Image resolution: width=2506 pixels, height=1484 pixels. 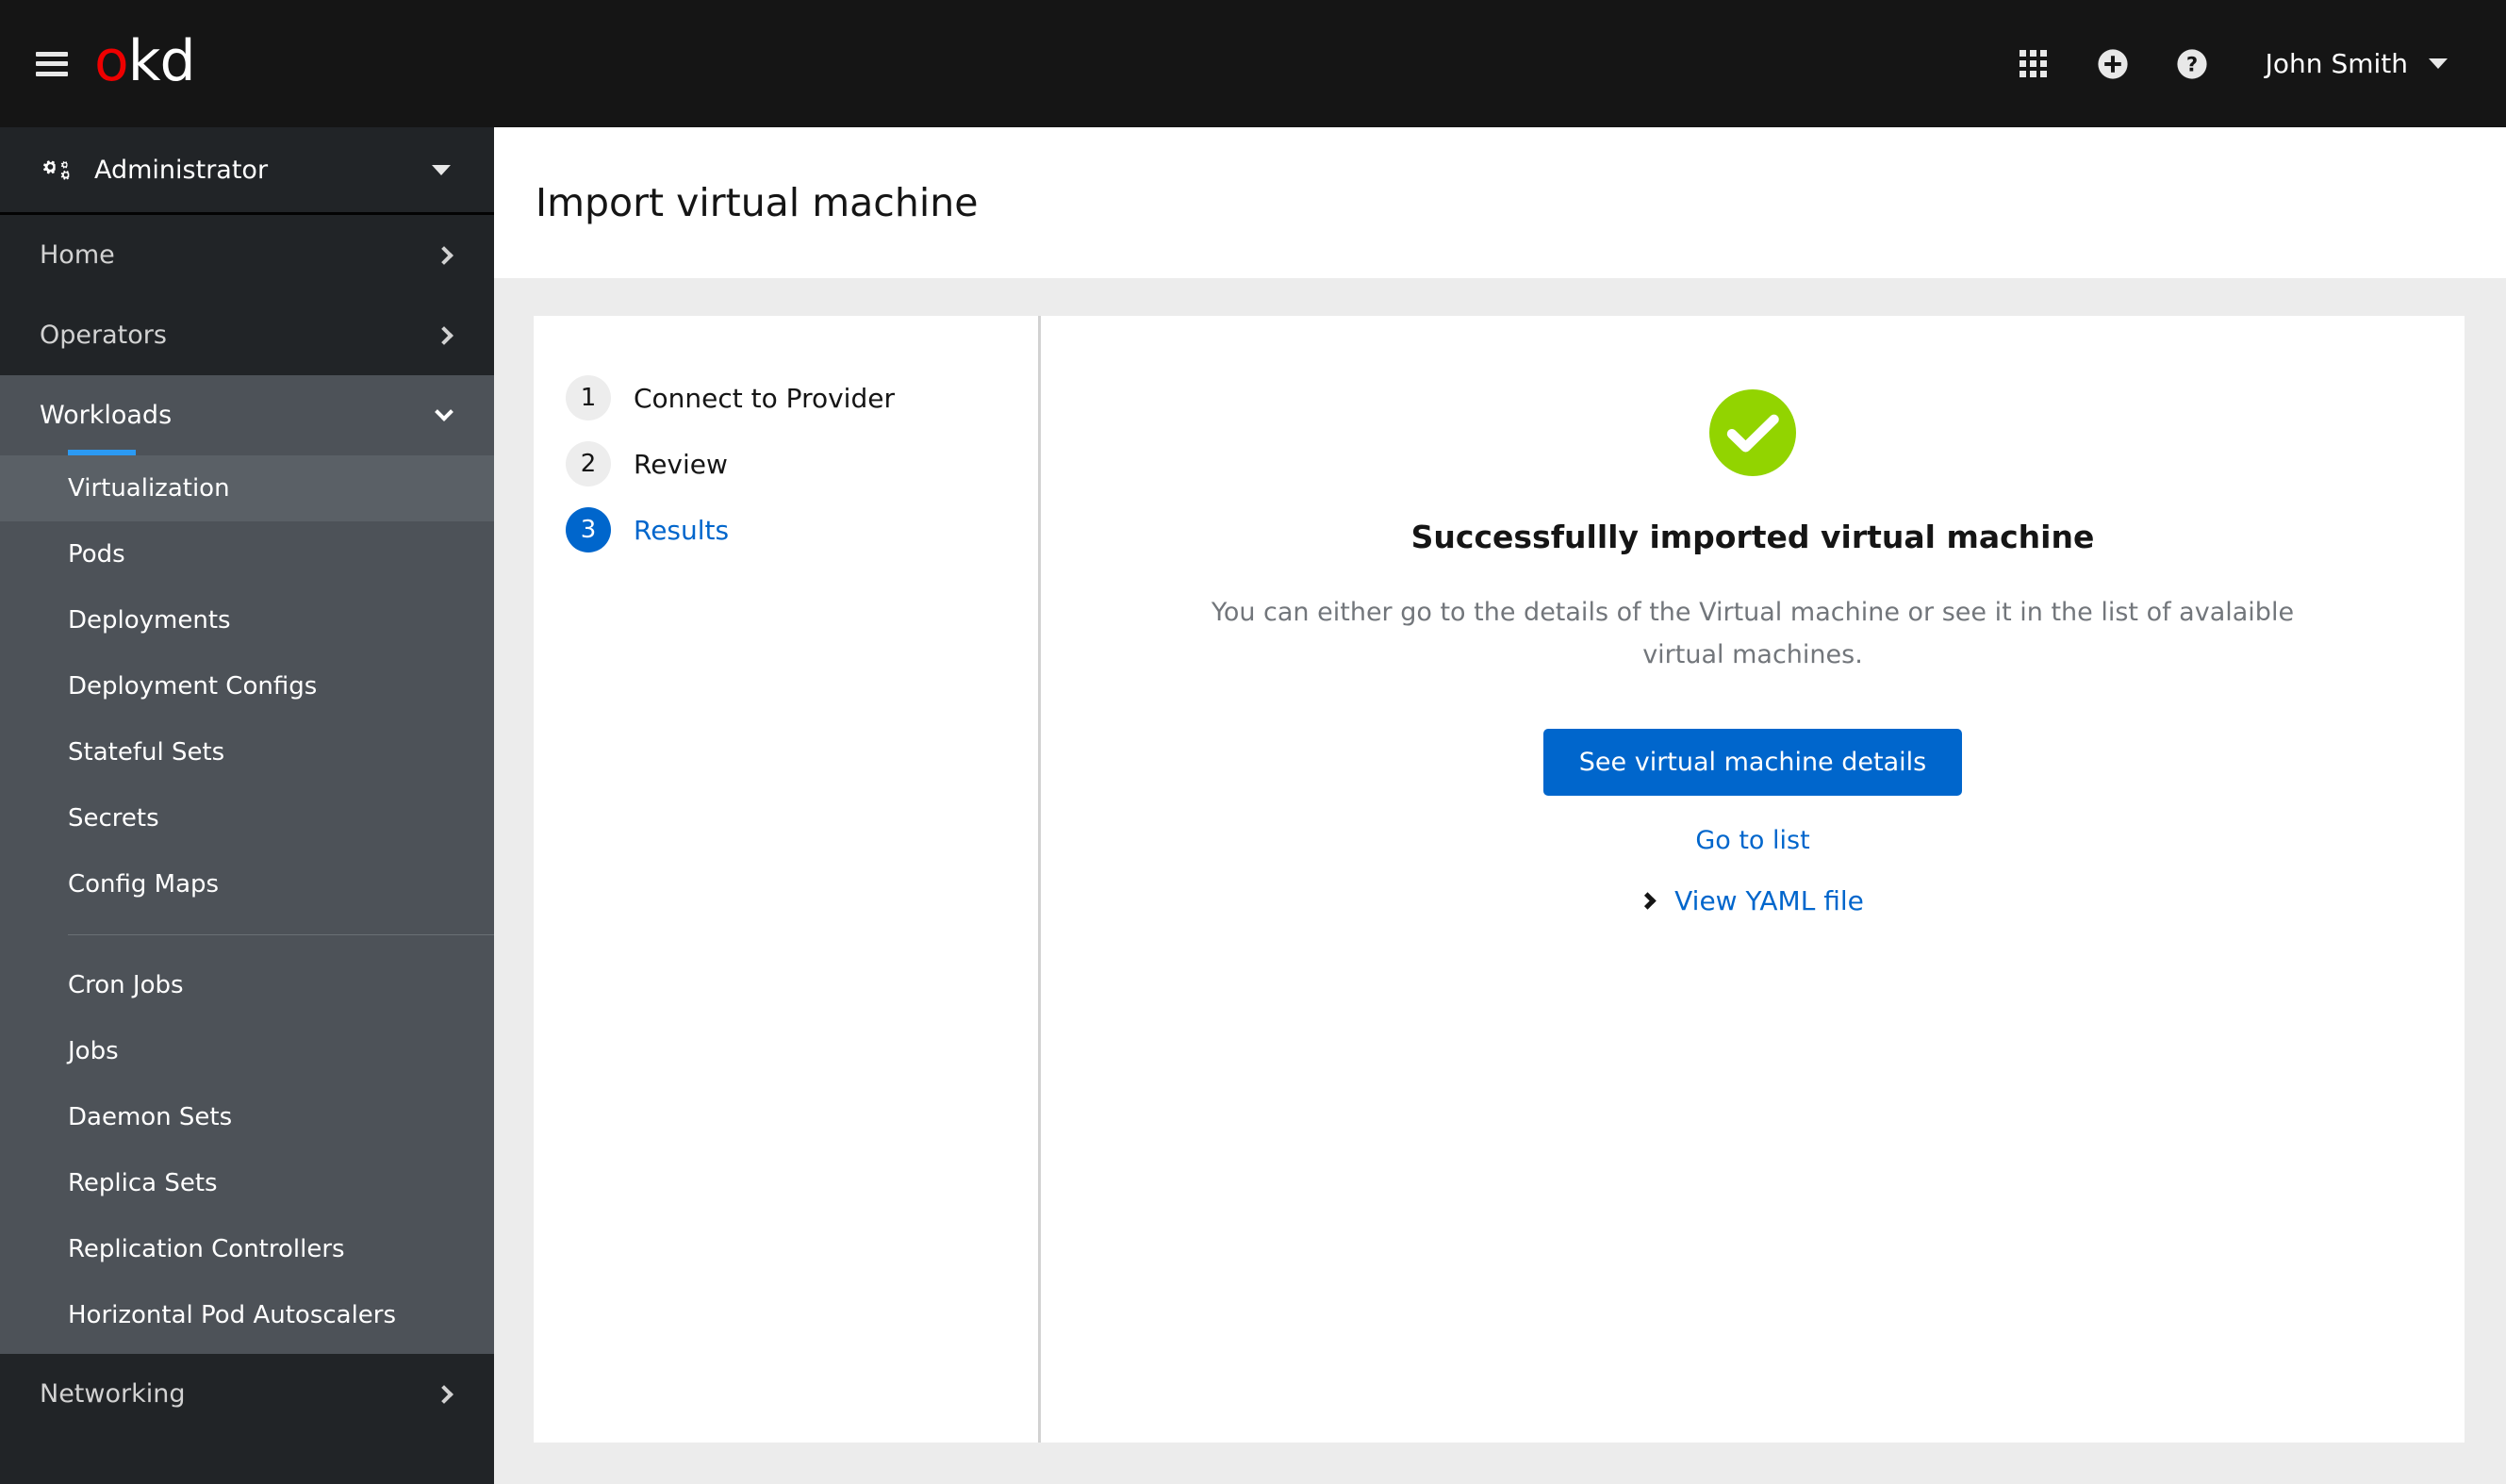 I want to click on sidebar-item-jobs: Jobs, so click(x=247, y=1051).